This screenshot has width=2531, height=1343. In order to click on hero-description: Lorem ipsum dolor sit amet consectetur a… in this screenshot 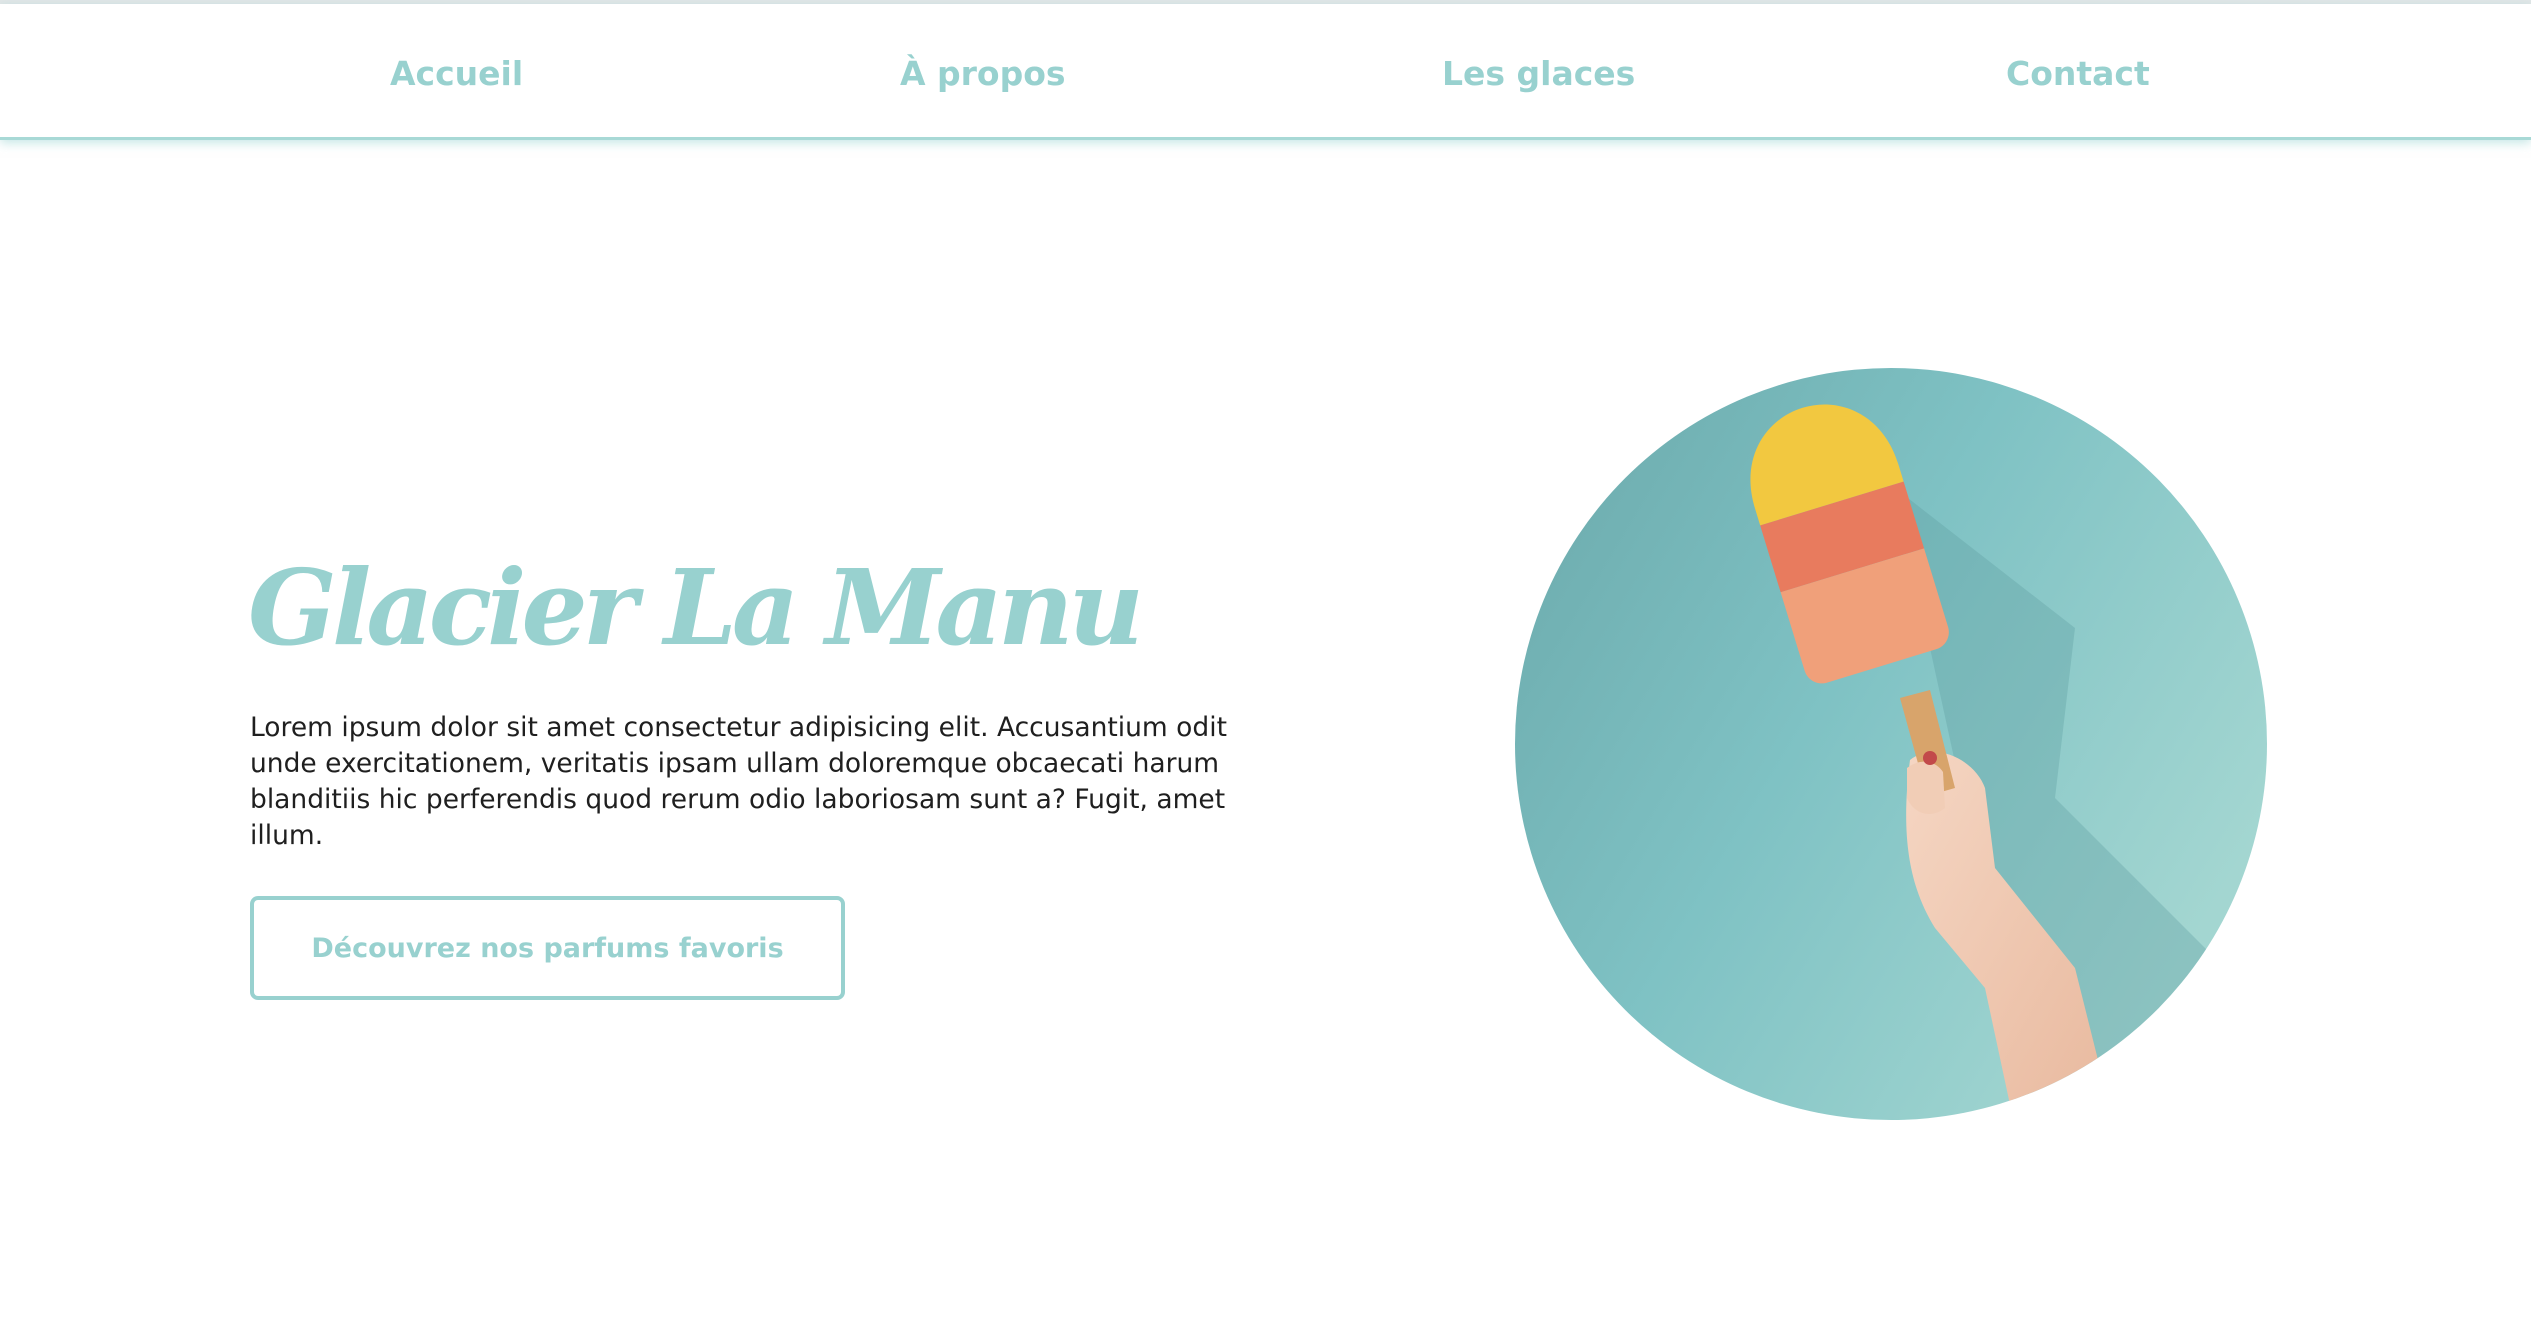, I will do `click(738, 781)`.